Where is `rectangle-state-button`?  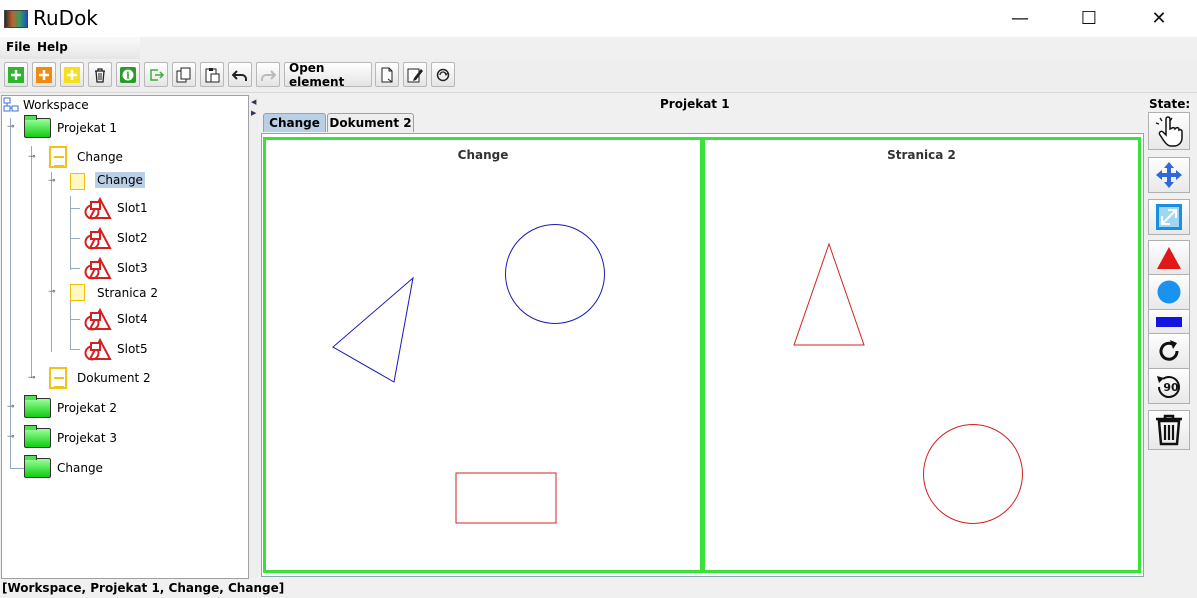 rectangle-state-button is located at coordinates (1169, 322).